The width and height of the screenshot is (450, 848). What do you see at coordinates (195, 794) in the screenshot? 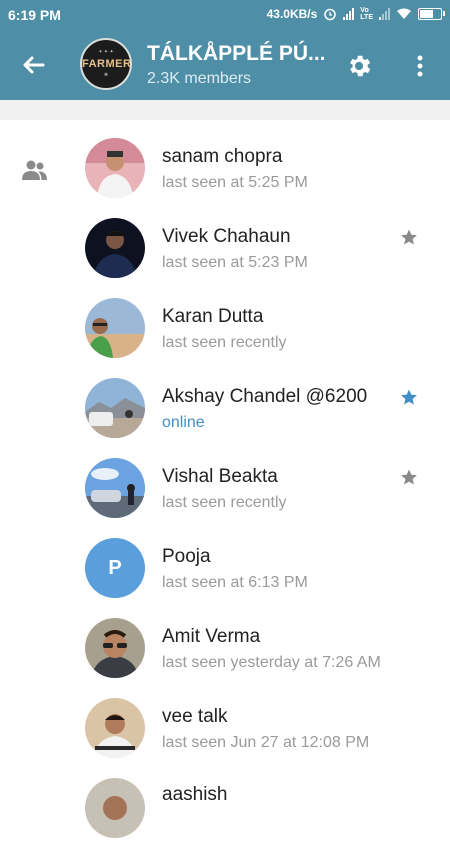
I see `member-name: aashish` at bounding box center [195, 794].